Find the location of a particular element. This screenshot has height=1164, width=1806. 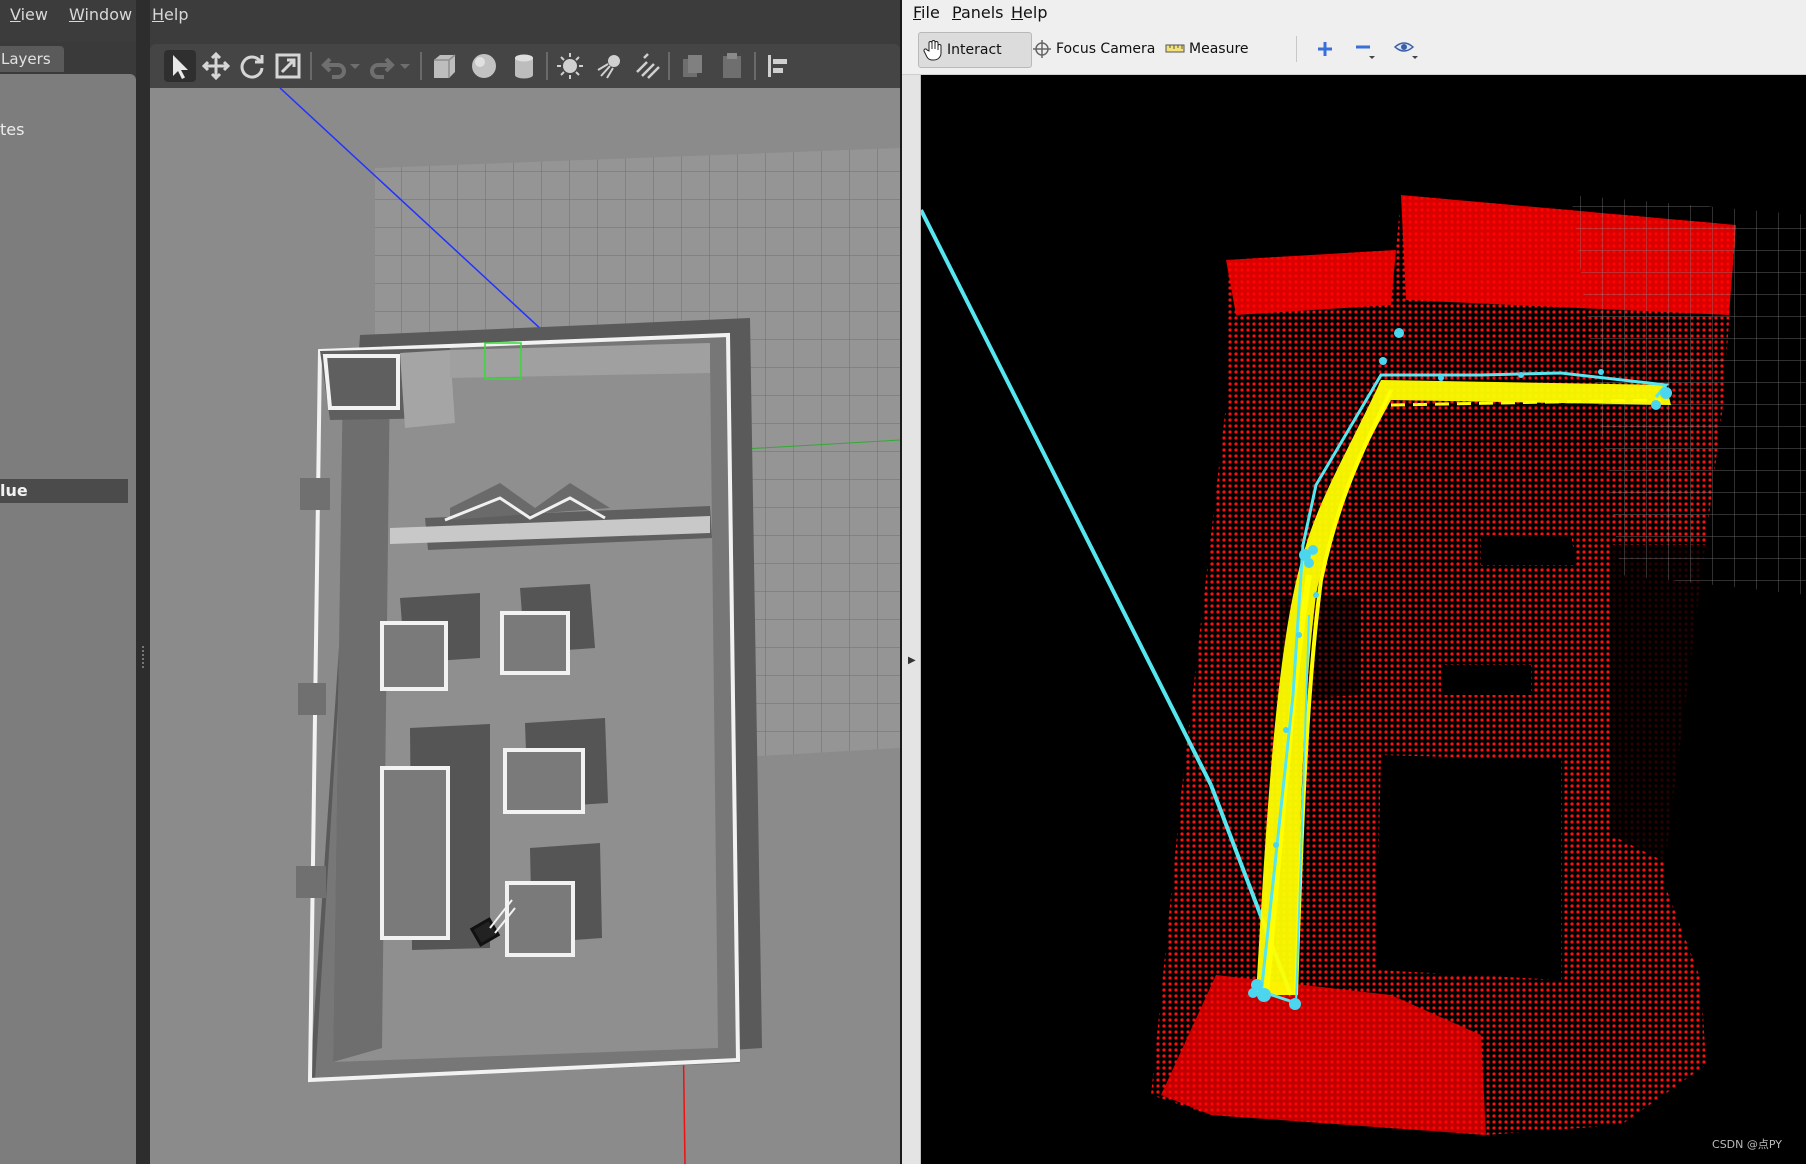

rotate-mode-icon is located at coordinates (252, 66).